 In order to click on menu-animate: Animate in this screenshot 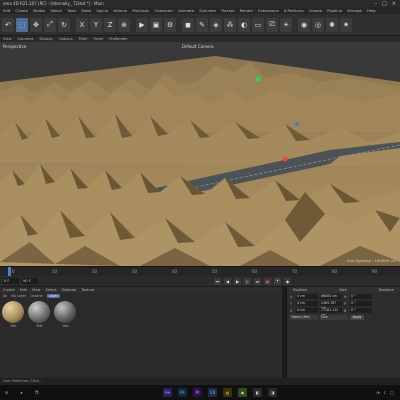, I will do `click(186, 10)`.